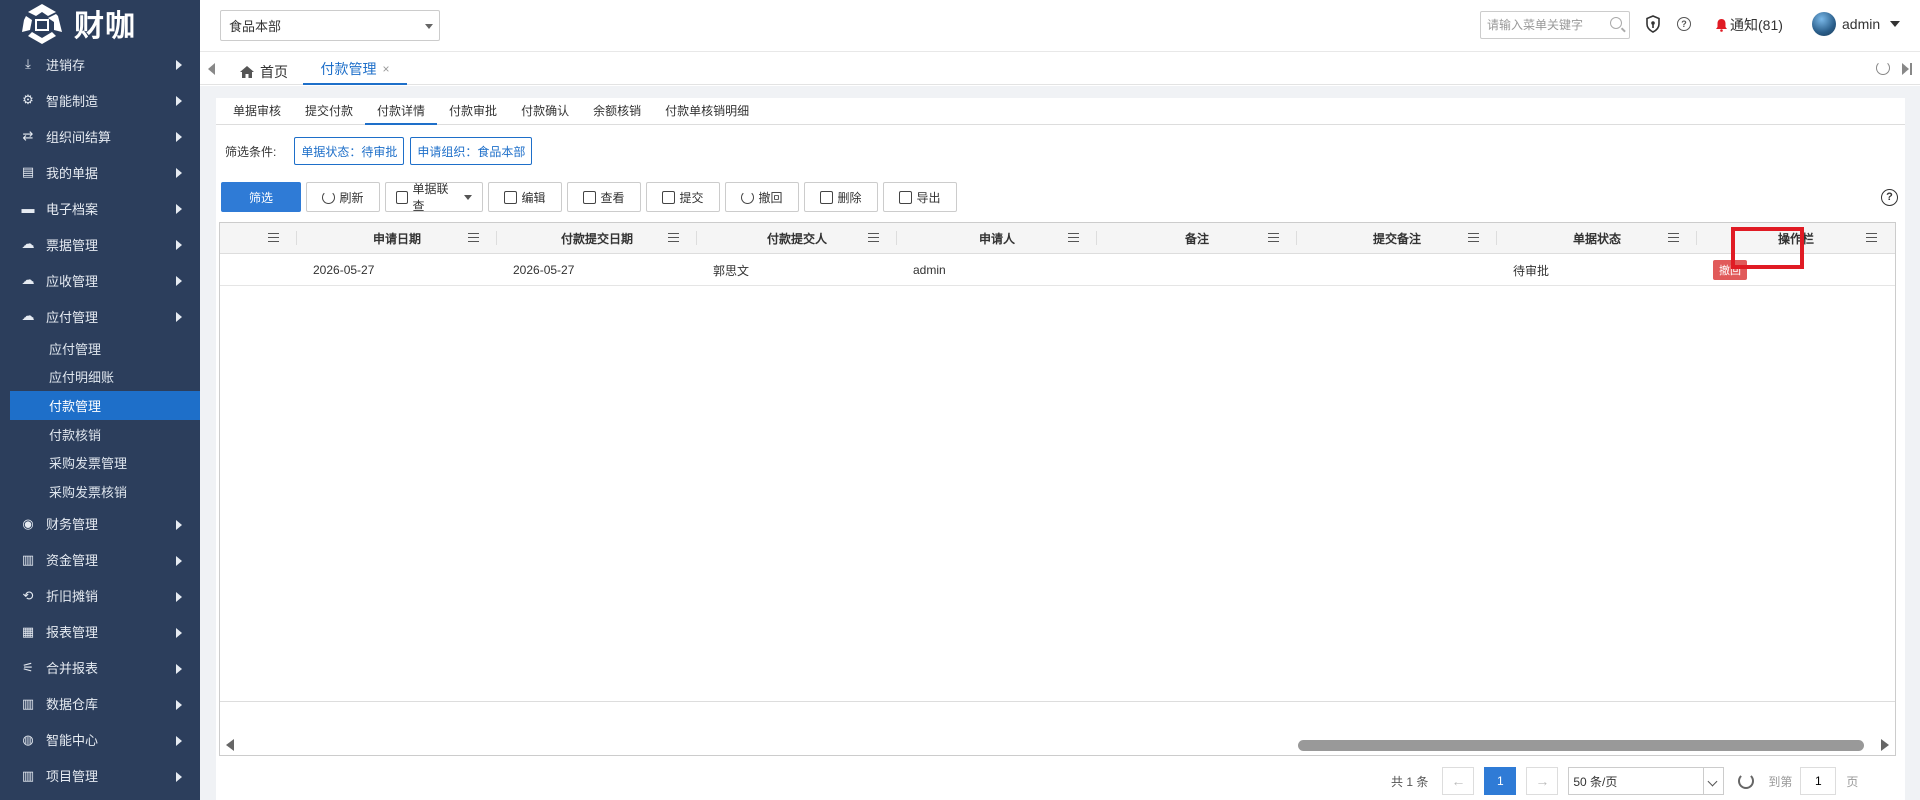 The image size is (1920, 800). What do you see at coordinates (355, 70) in the screenshot?
I see `tab-payment-management: 付款管理 ×` at bounding box center [355, 70].